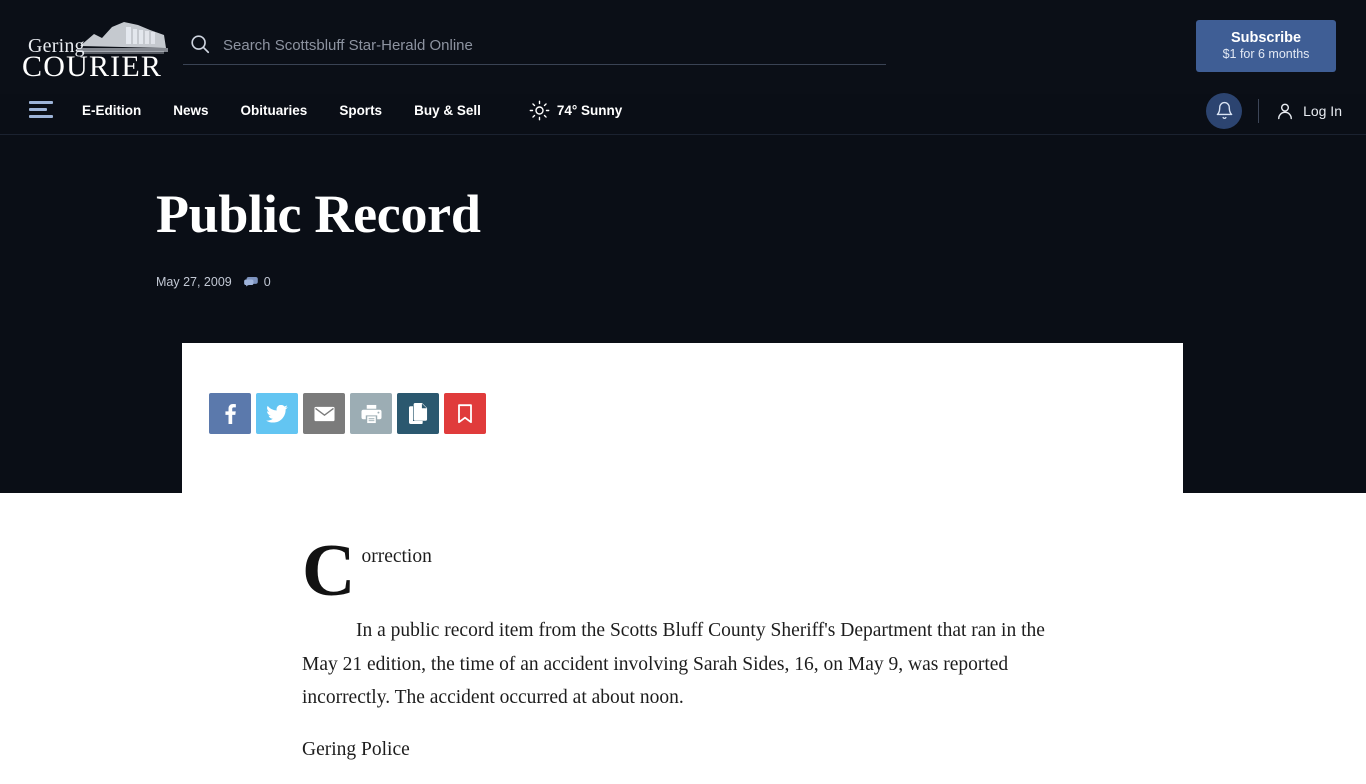  Describe the element at coordinates (458, 110) in the screenshot. I see `nav-item-buy-and-sell: Buy & Sell` at that location.